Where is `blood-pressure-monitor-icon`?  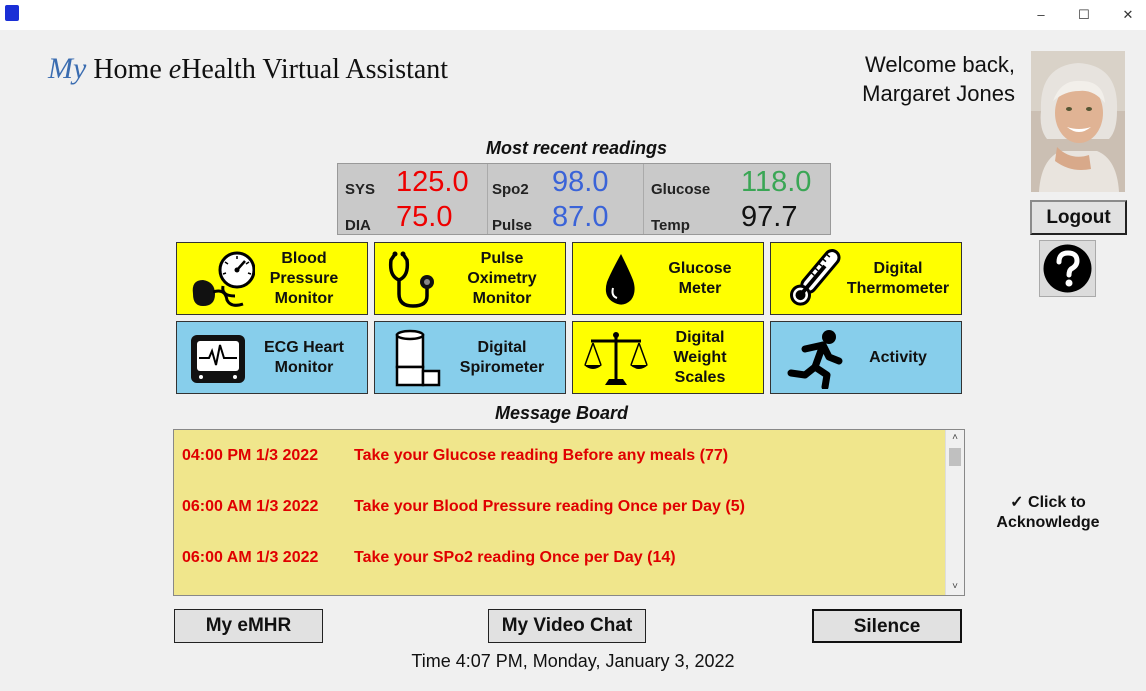
blood-pressure-monitor-icon is located at coordinates (223, 279).